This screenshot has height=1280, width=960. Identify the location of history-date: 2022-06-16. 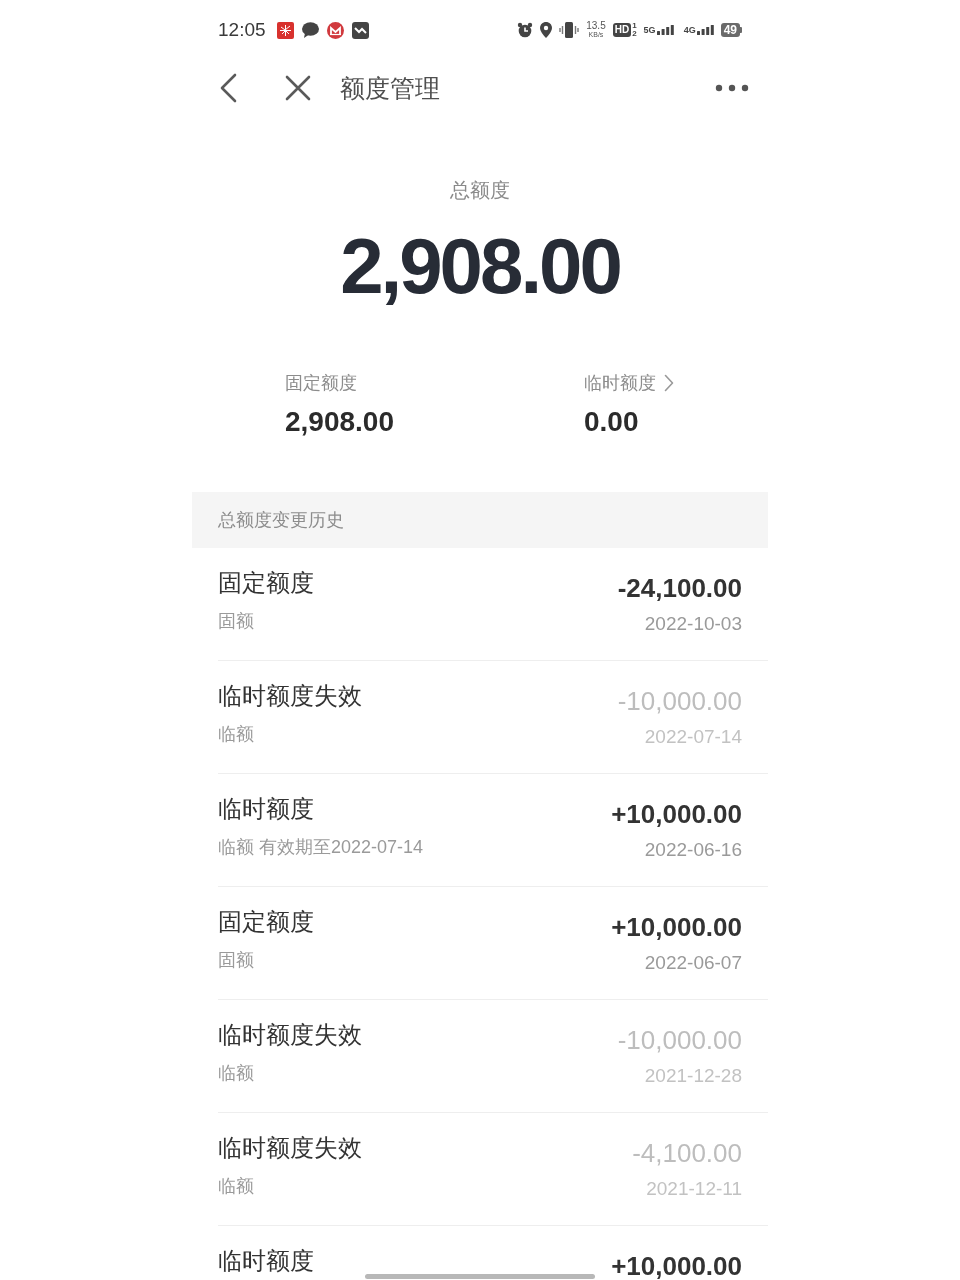
(693, 850).